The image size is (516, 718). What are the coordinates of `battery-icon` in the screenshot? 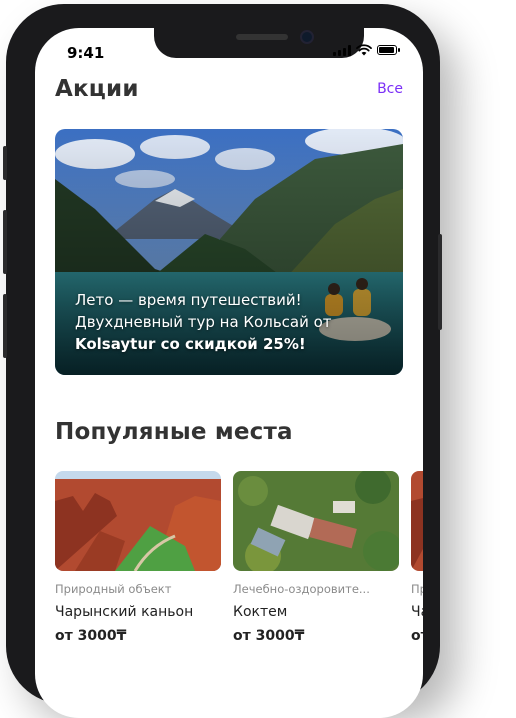 It's located at (388, 50).